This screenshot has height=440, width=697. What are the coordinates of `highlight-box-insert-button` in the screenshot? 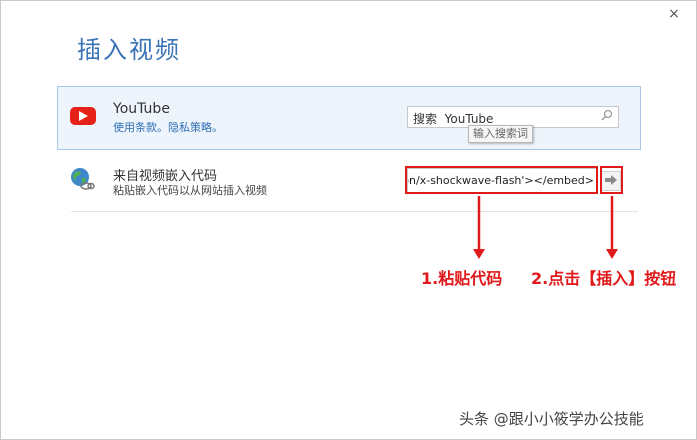 It's located at (611, 180).